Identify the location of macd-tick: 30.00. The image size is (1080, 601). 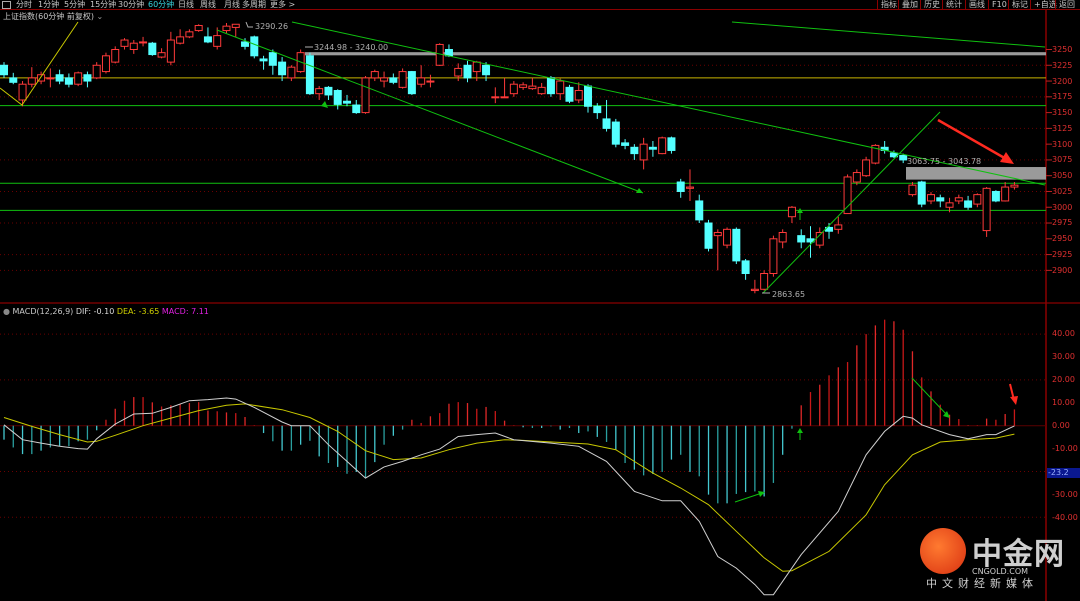
(1063, 357).